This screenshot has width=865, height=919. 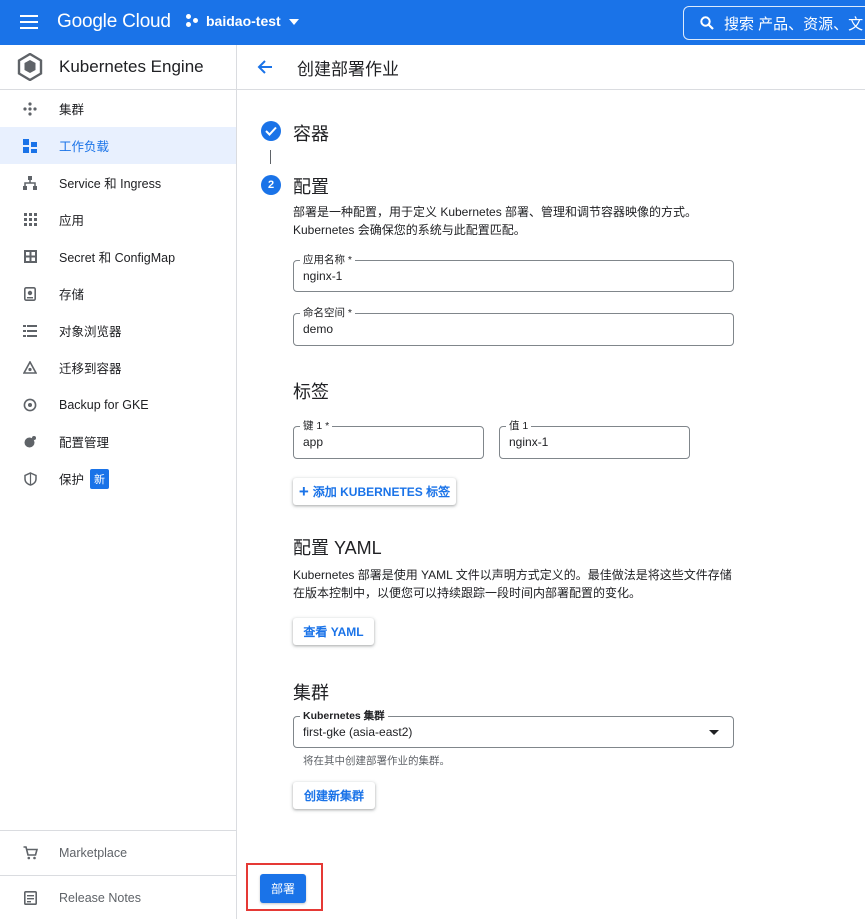 I want to click on add-label-text: 添加 KUBERNETES 标签, so click(x=381, y=492).